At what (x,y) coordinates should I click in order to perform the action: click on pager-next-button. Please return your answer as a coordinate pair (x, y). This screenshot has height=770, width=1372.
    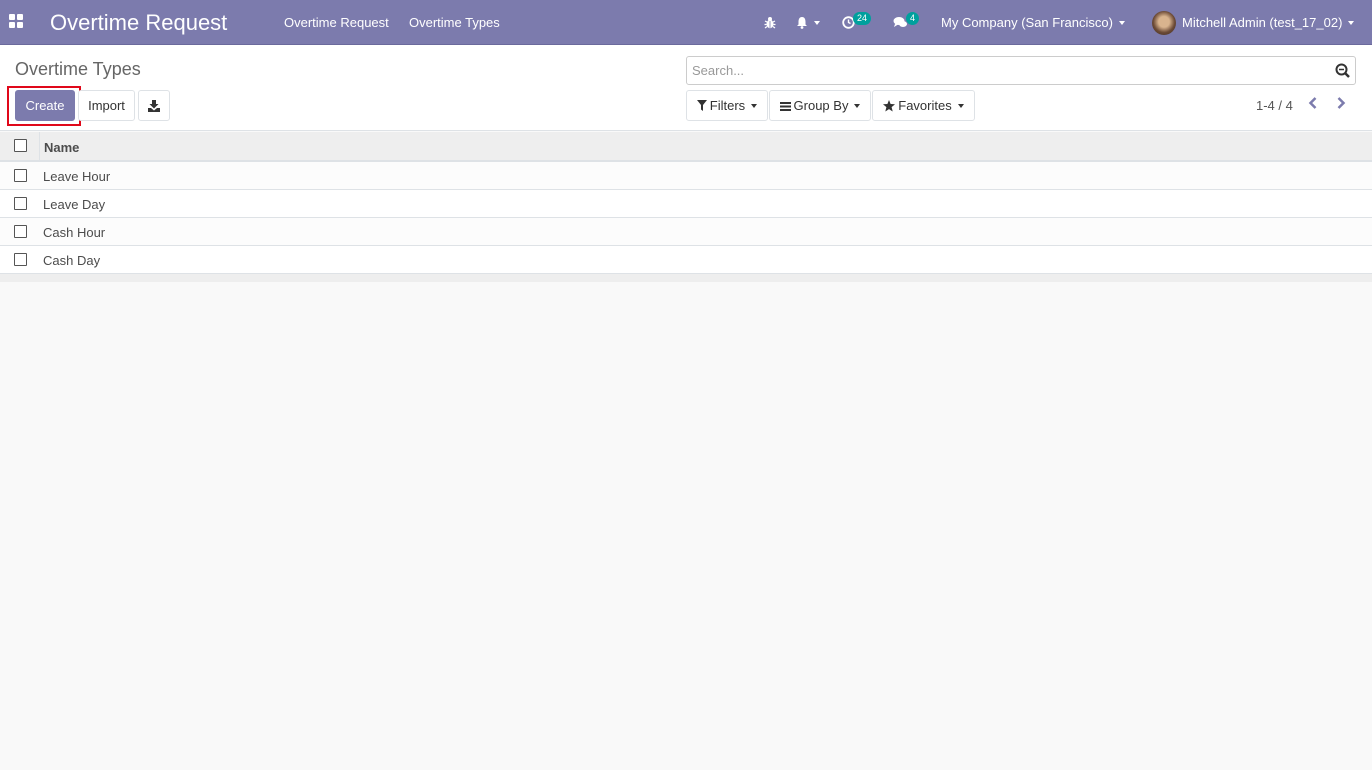
    Looking at the image, I should click on (1341, 104).